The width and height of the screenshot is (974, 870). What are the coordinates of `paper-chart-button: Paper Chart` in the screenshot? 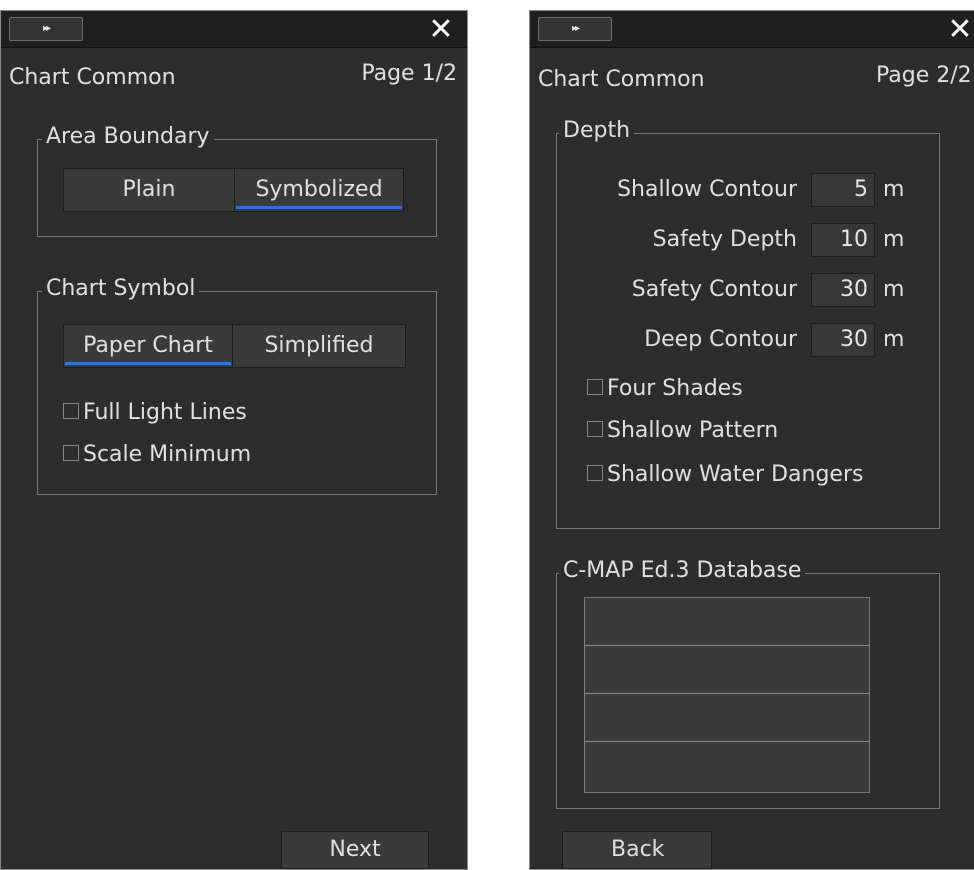 It's located at (148, 346).